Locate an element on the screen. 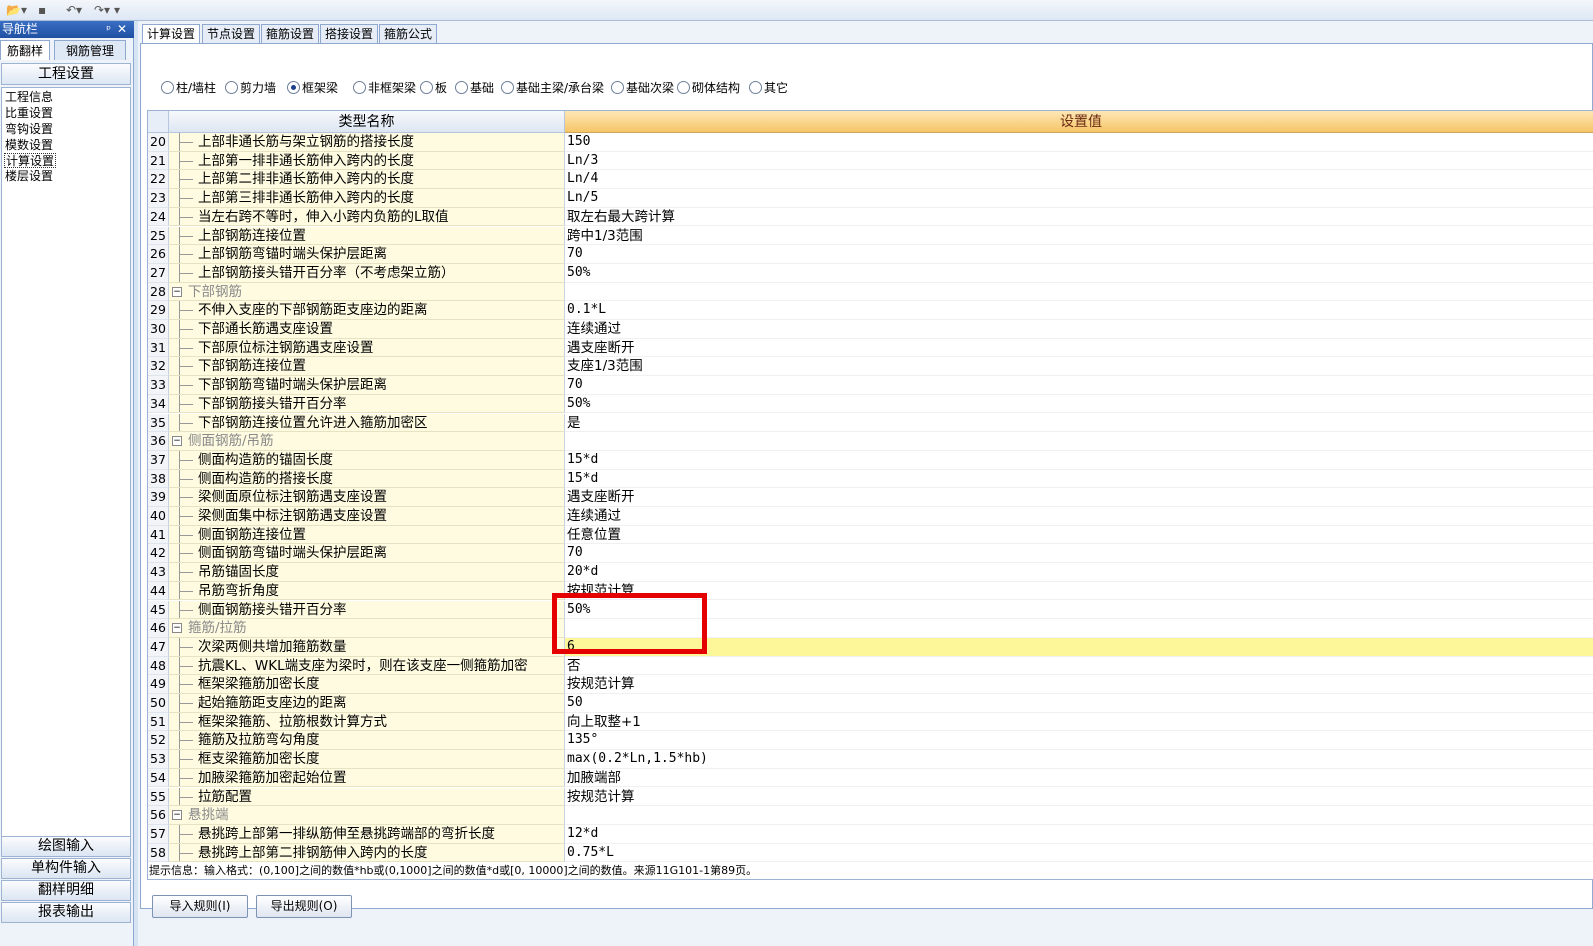 The width and height of the screenshot is (1593, 946). close-icon: ✕ is located at coordinates (122, 29).